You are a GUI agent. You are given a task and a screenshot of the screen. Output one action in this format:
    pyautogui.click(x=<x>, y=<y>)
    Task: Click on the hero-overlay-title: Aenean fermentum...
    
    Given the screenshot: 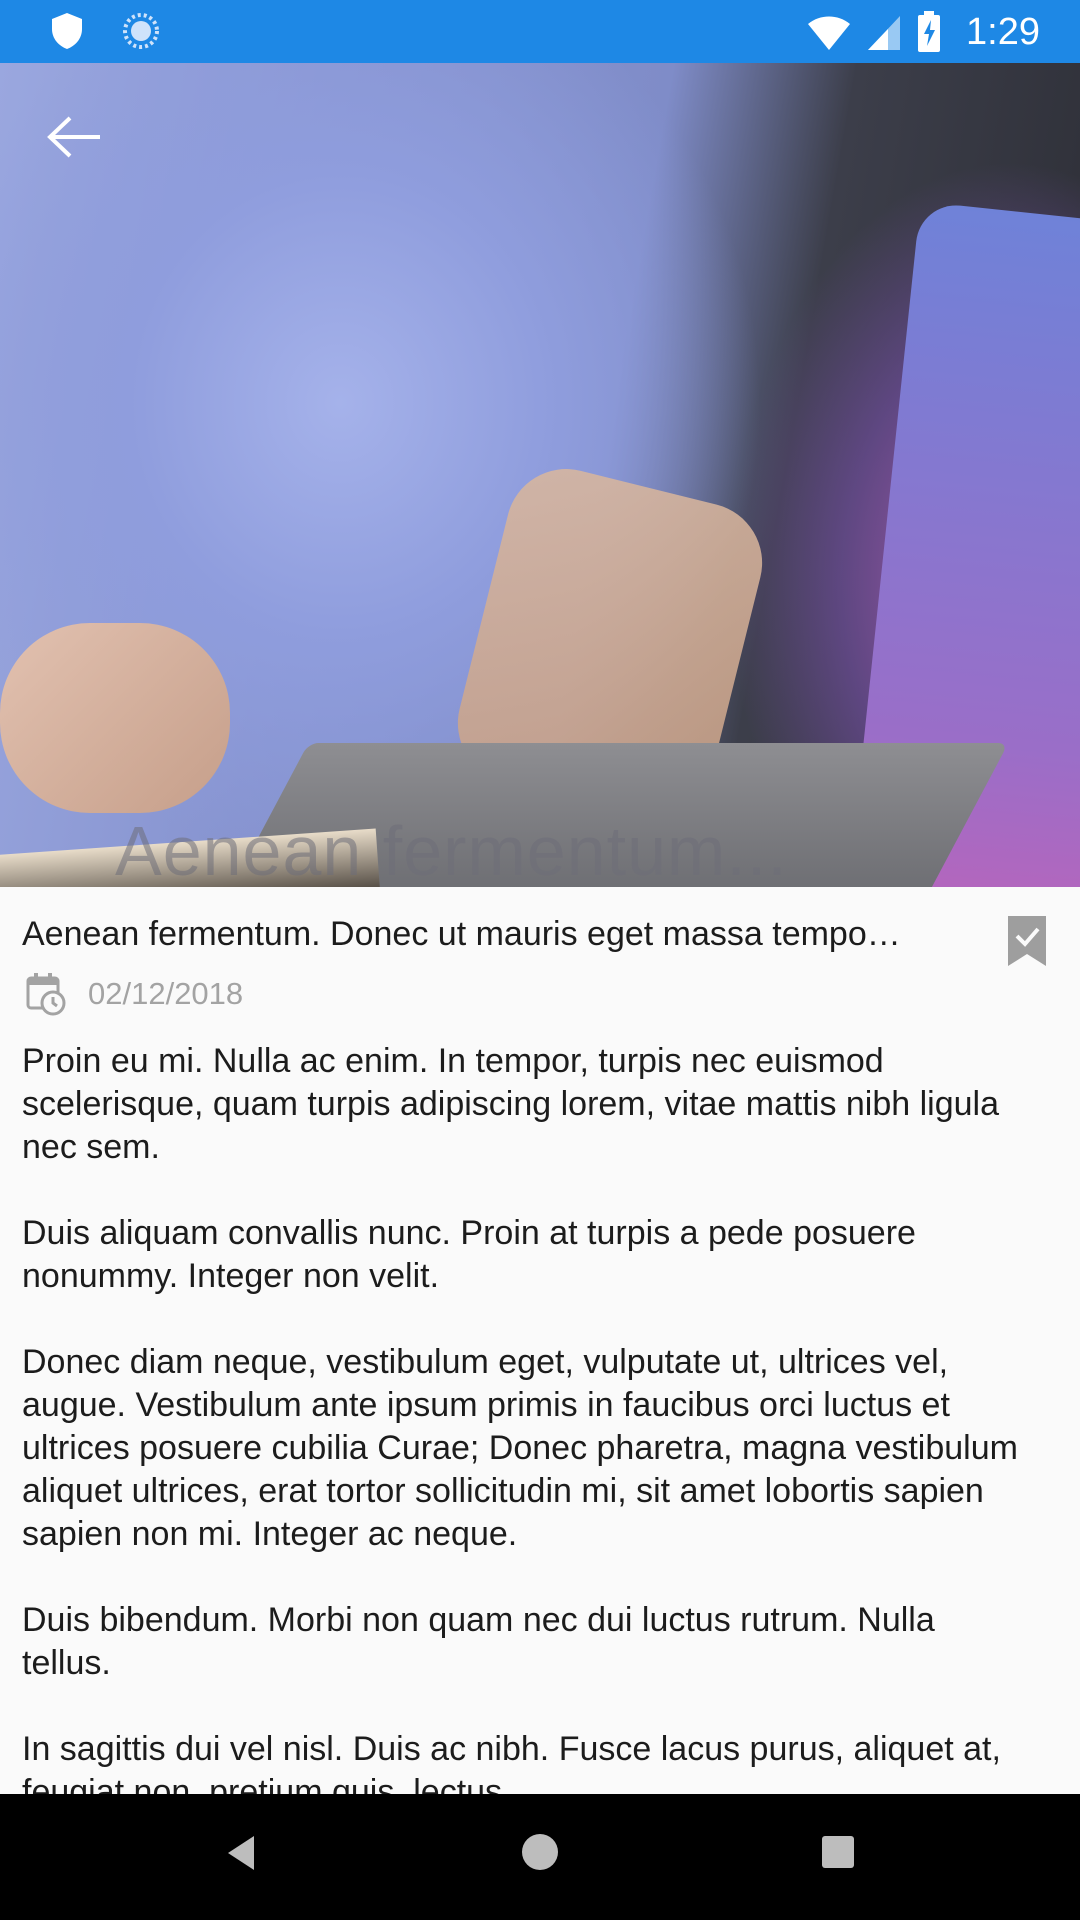 What is the action you would take?
    pyautogui.click(x=451, y=849)
    